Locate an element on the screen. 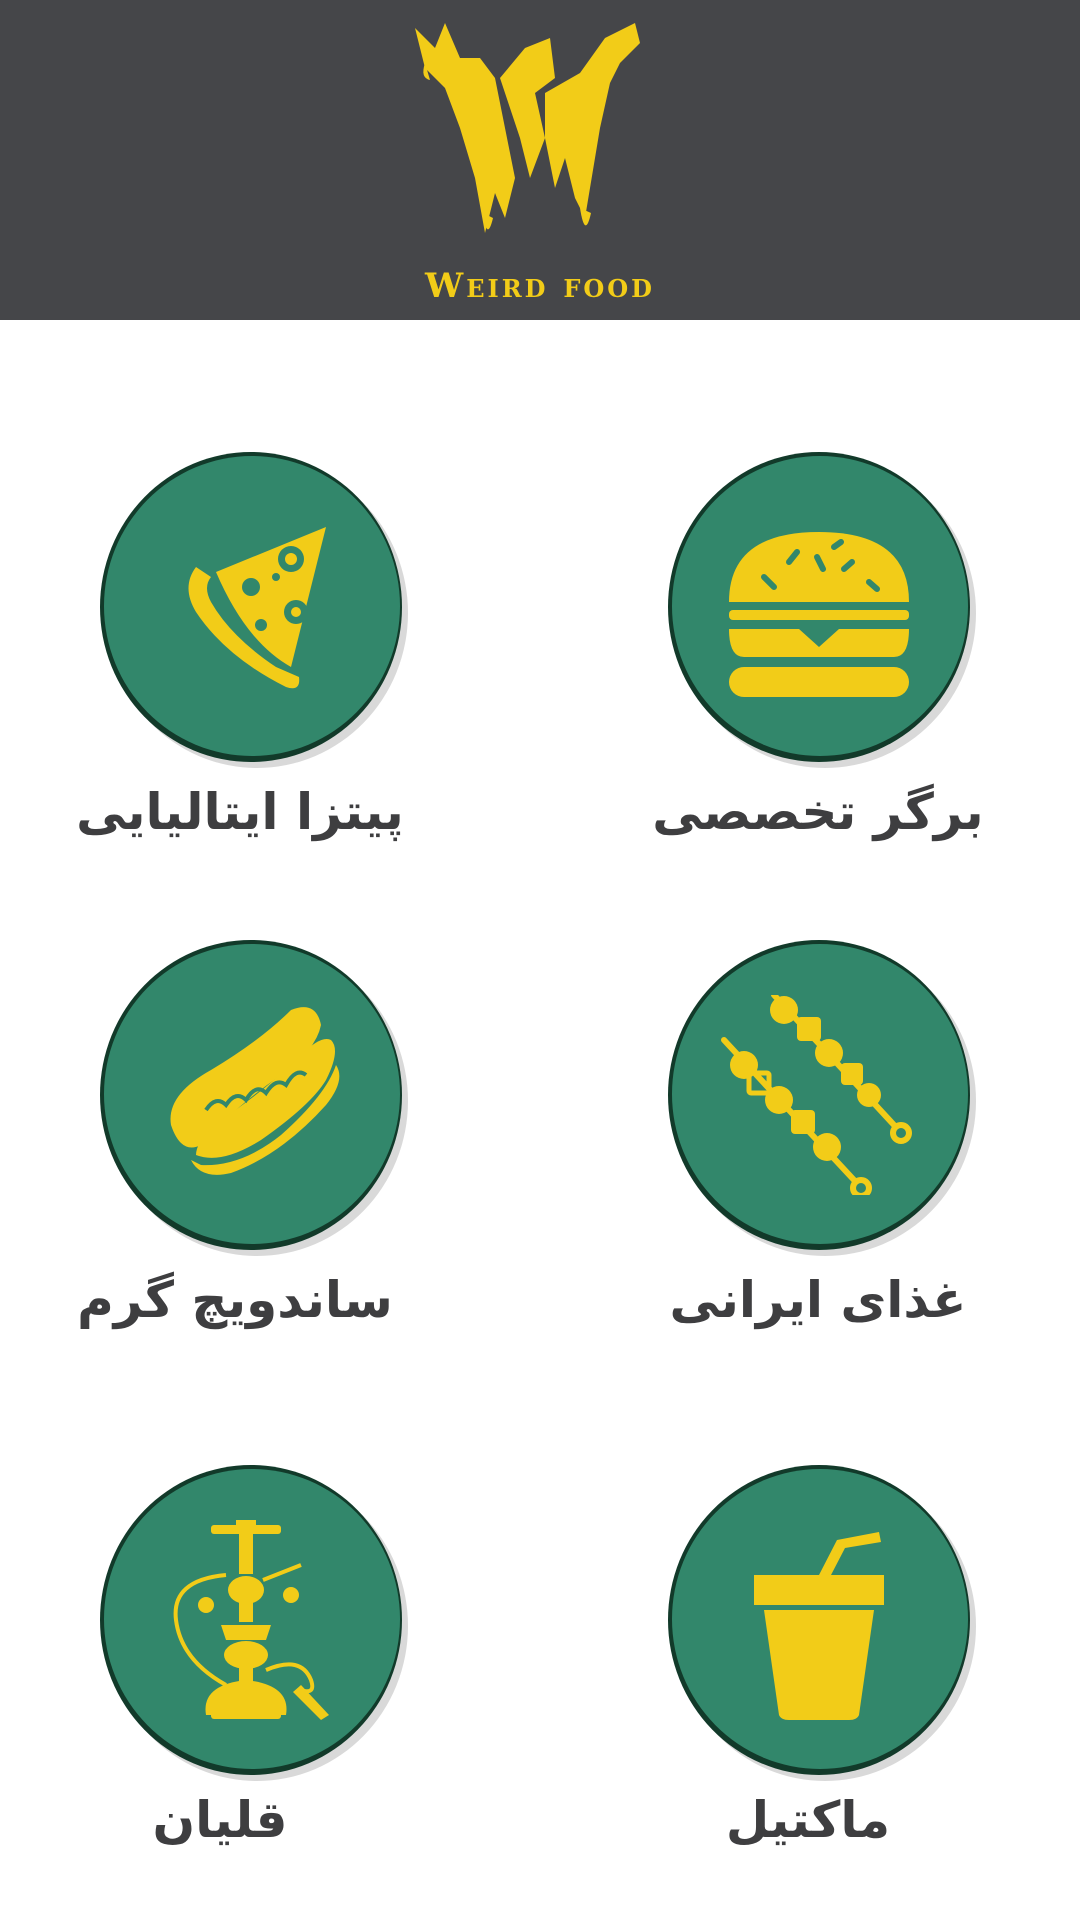 The image size is (1080, 1925). logo-w-icon is located at coordinates (527, 128).